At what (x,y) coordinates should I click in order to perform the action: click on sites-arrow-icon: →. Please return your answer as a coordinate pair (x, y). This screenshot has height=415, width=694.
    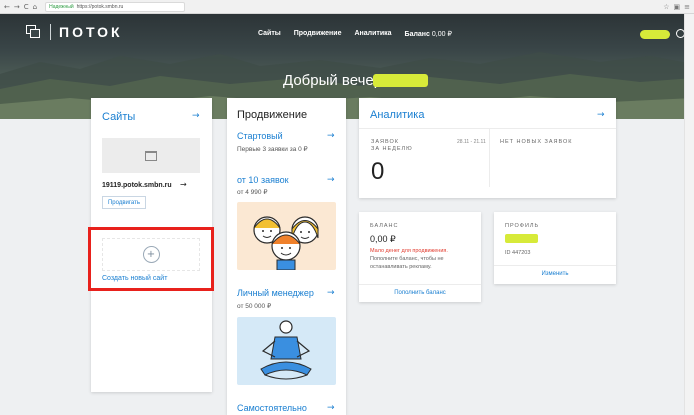
    Looking at the image, I should click on (196, 116).